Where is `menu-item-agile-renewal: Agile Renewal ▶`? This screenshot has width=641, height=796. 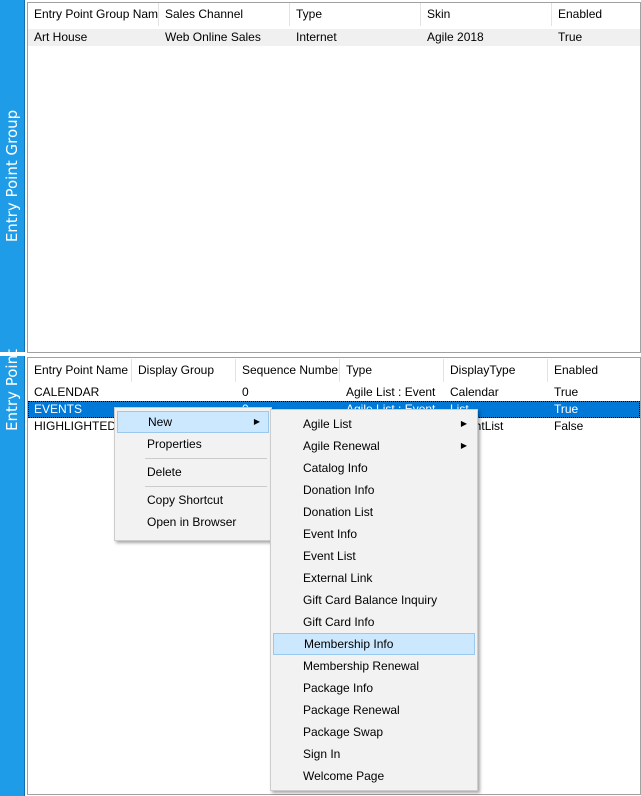
menu-item-agile-renewal: Agile Renewal ▶ is located at coordinates (374, 446).